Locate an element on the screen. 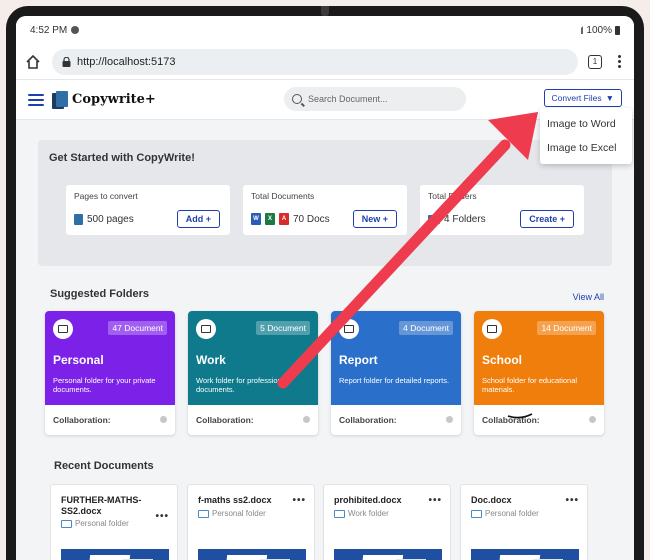  pages-card: Pages to convert 500 pages Add + is located at coordinates (148, 210).